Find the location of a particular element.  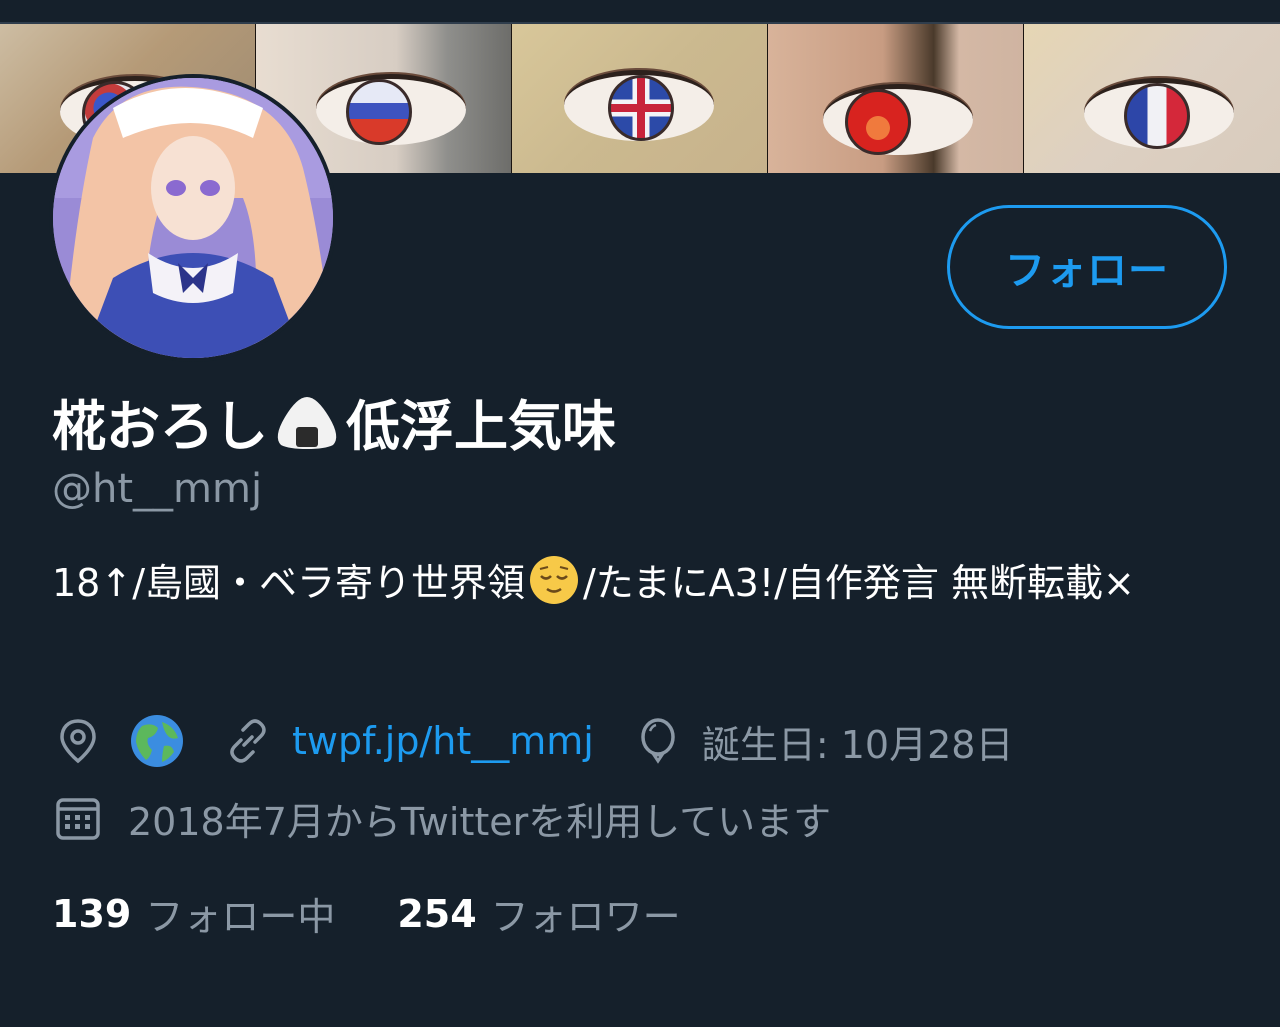

follow-button: フォロー is located at coordinates (1087, 267).